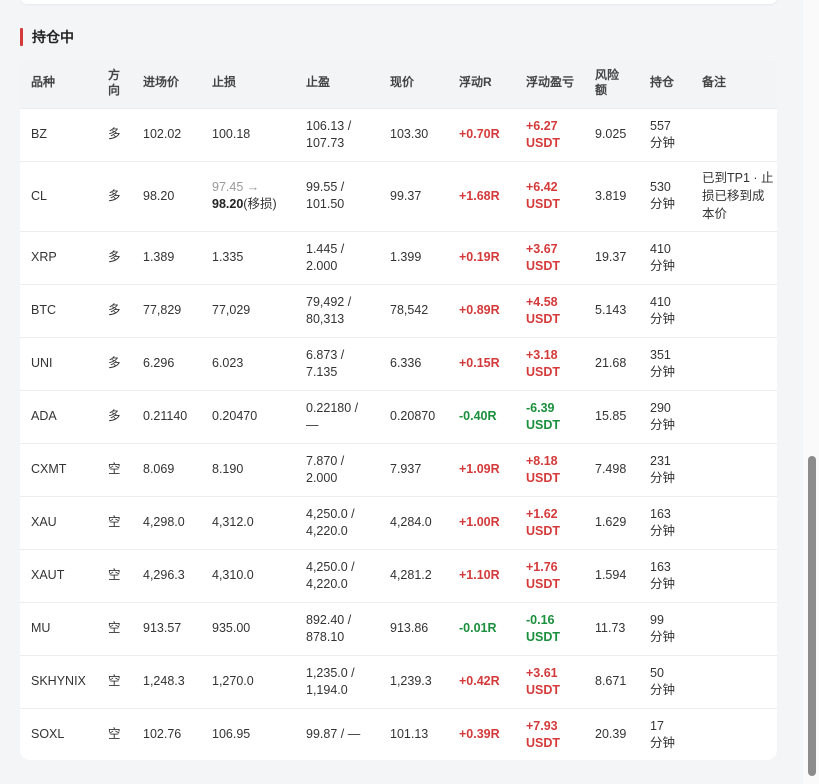 Image resolution: width=819 pixels, height=784 pixels. I want to click on col-header-note: 备注, so click(714, 82).